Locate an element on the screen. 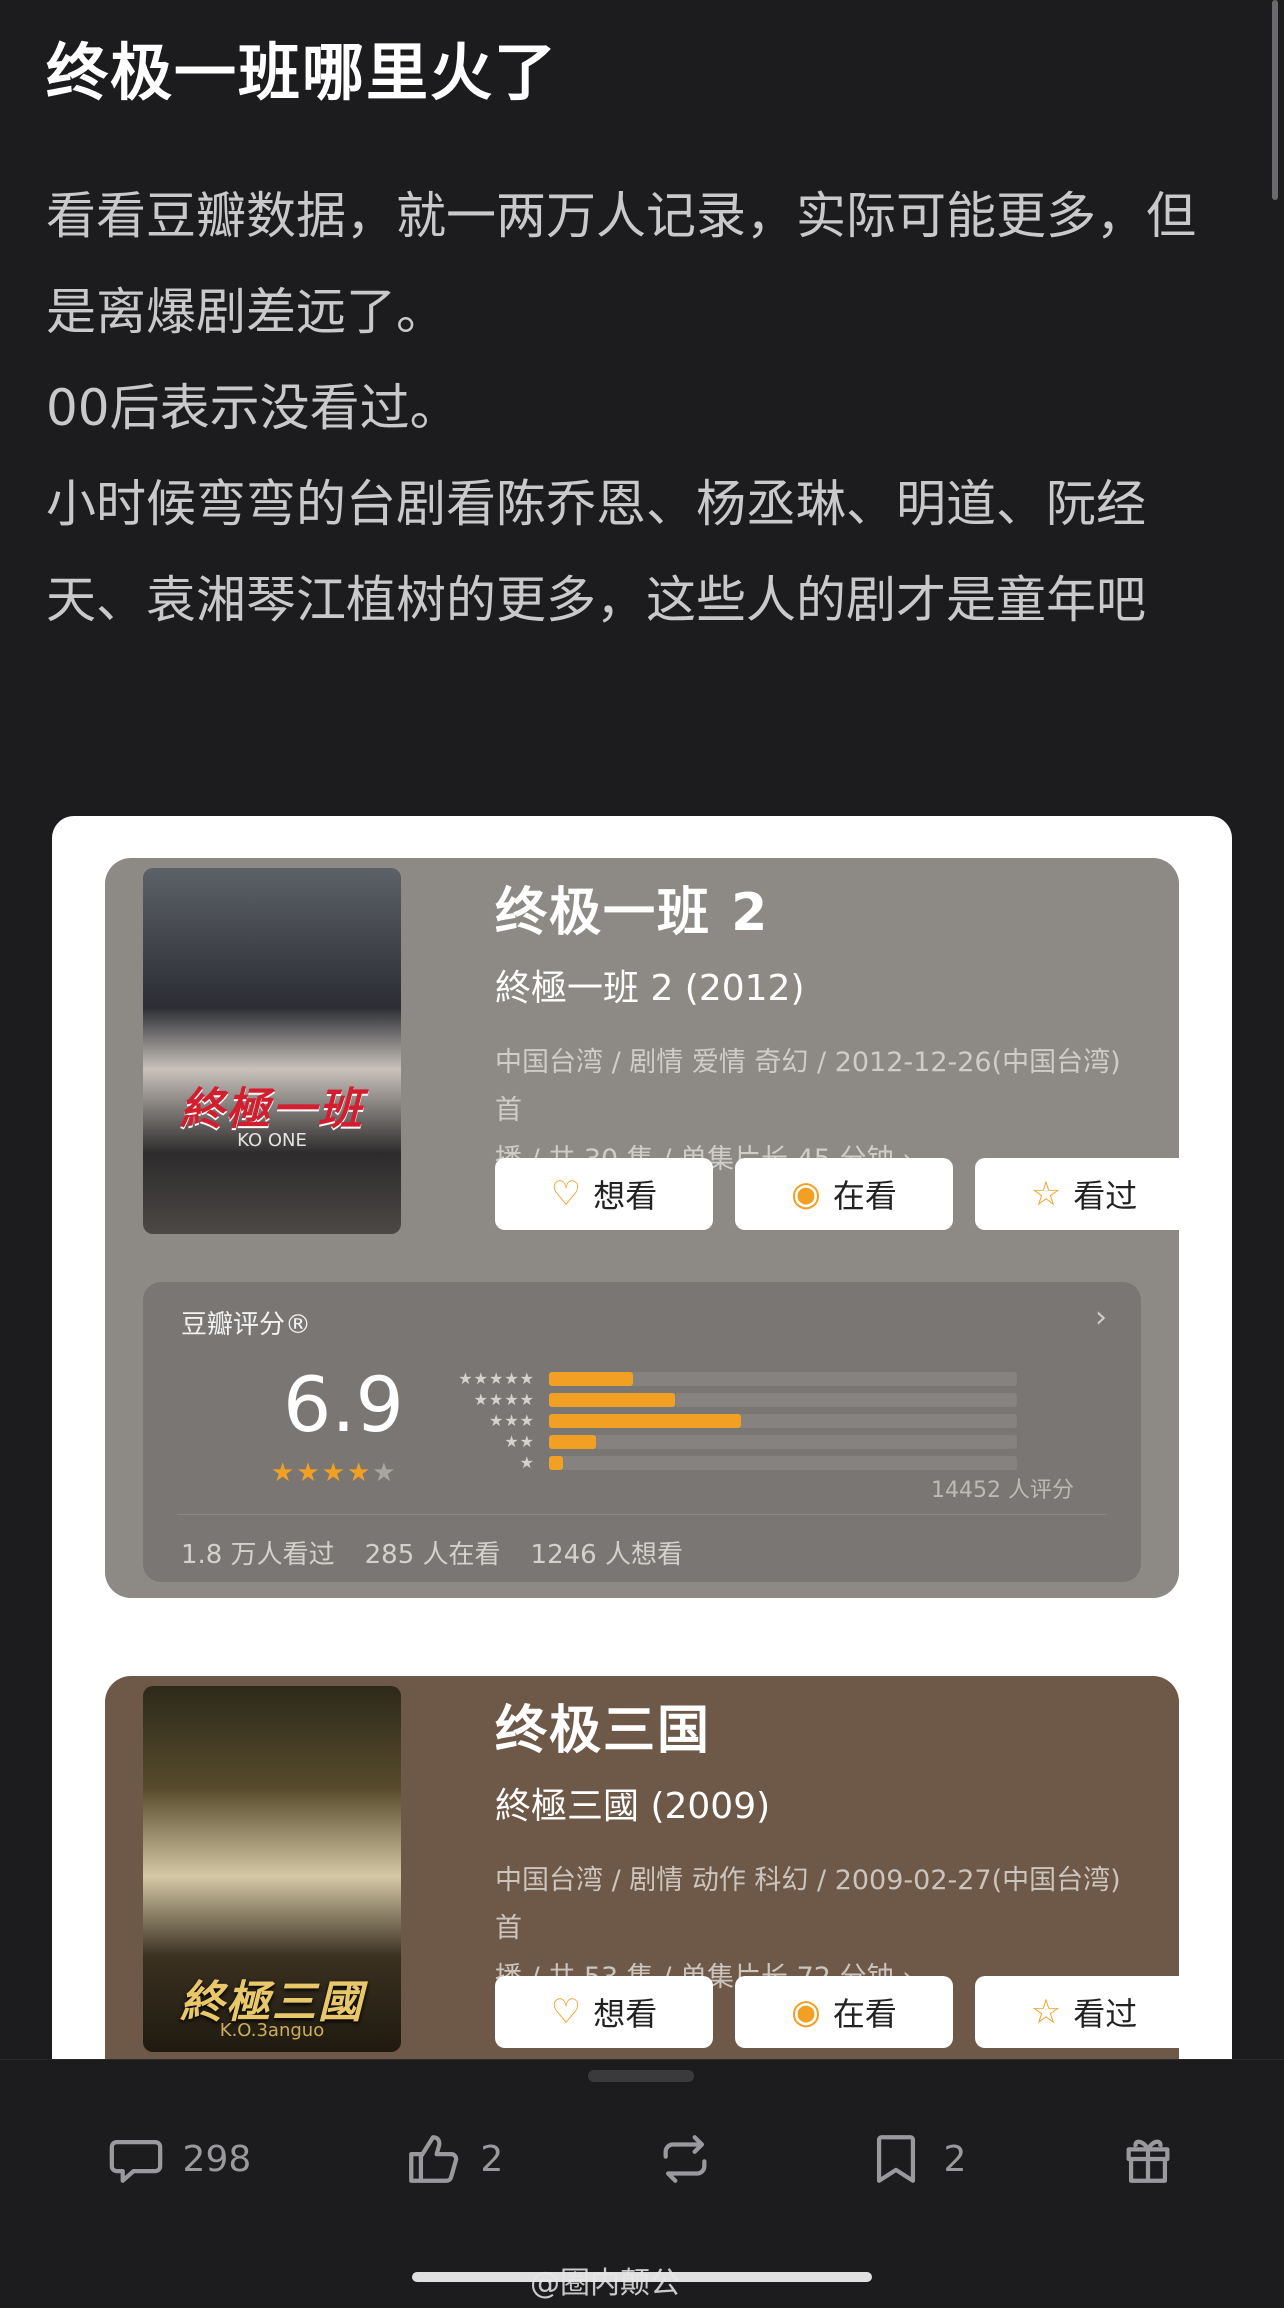 This screenshot has height=2308, width=1284. bookmark-icon is located at coordinates (896, 2159).